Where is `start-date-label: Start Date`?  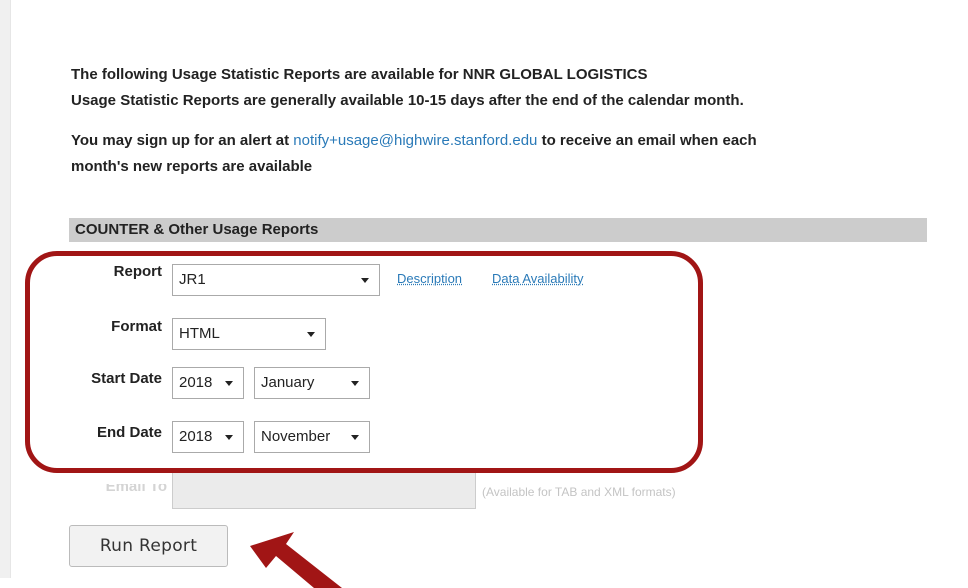 start-date-label: Start Date is located at coordinates (126, 378).